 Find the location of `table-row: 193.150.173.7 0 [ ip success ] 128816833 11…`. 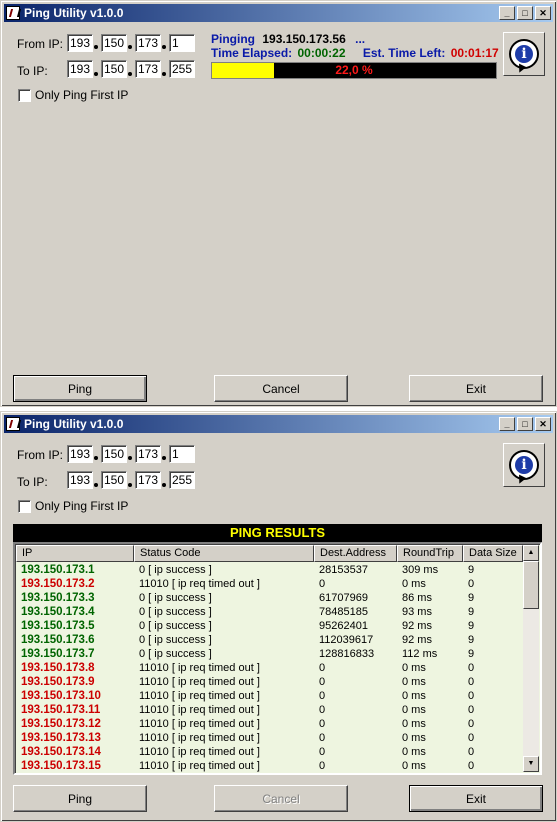

table-row: 193.150.173.7 0 [ ip success ] 128816833 11… is located at coordinates (270, 654).